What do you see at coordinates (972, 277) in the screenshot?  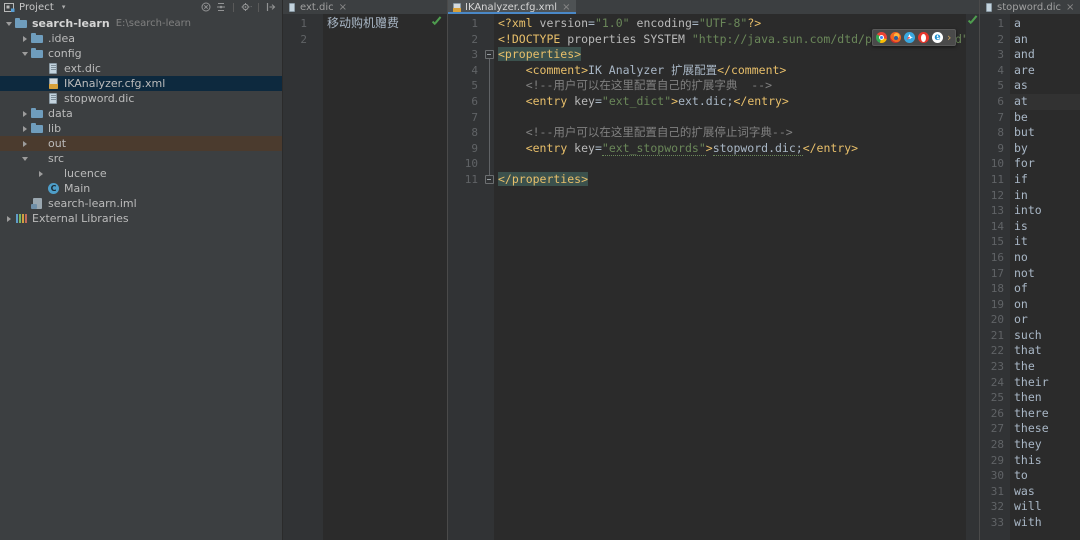 I see `inspection-status-strip` at bounding box center [972, 277].